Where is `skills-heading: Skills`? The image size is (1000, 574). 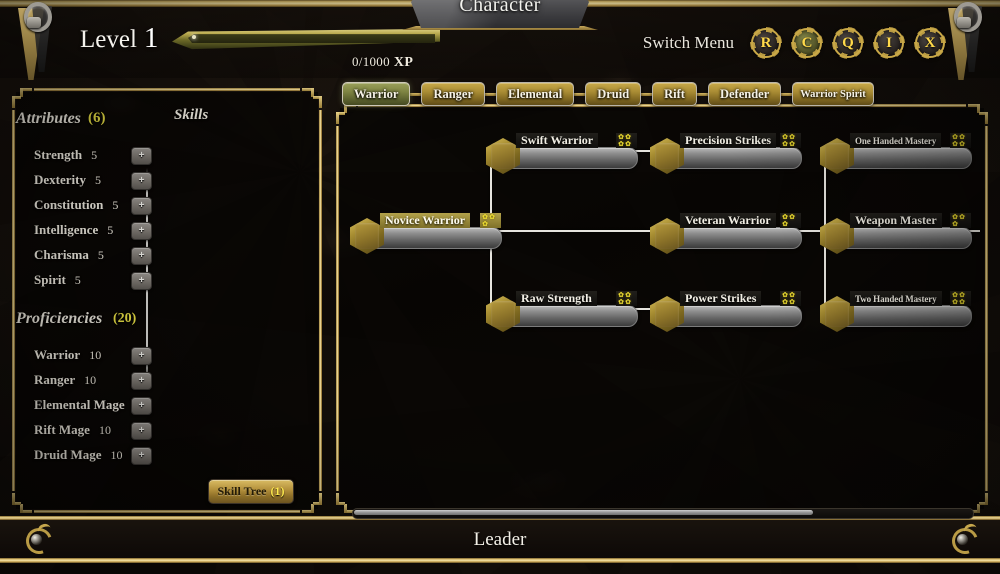
skills-heading: Skills is located at coordinates (191, 115).